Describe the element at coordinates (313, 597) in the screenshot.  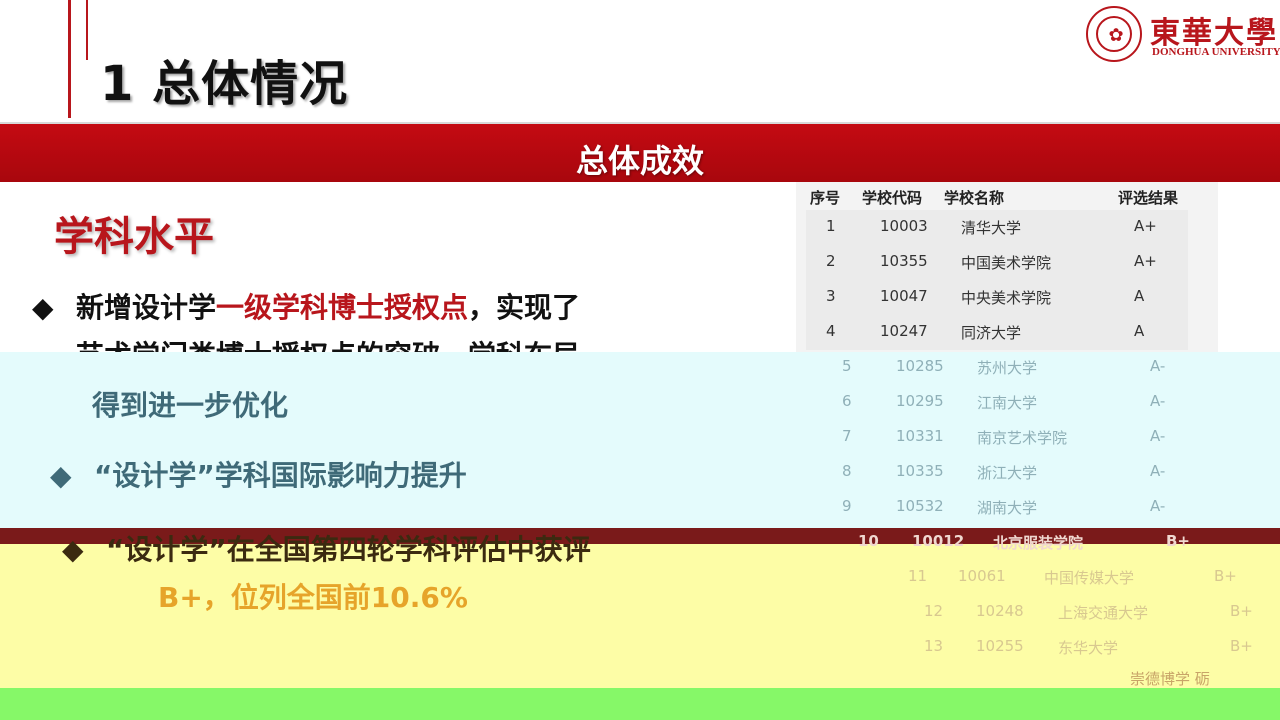
I see `bullet-3-line-2: B+，位列全国前10.6%` at that location.